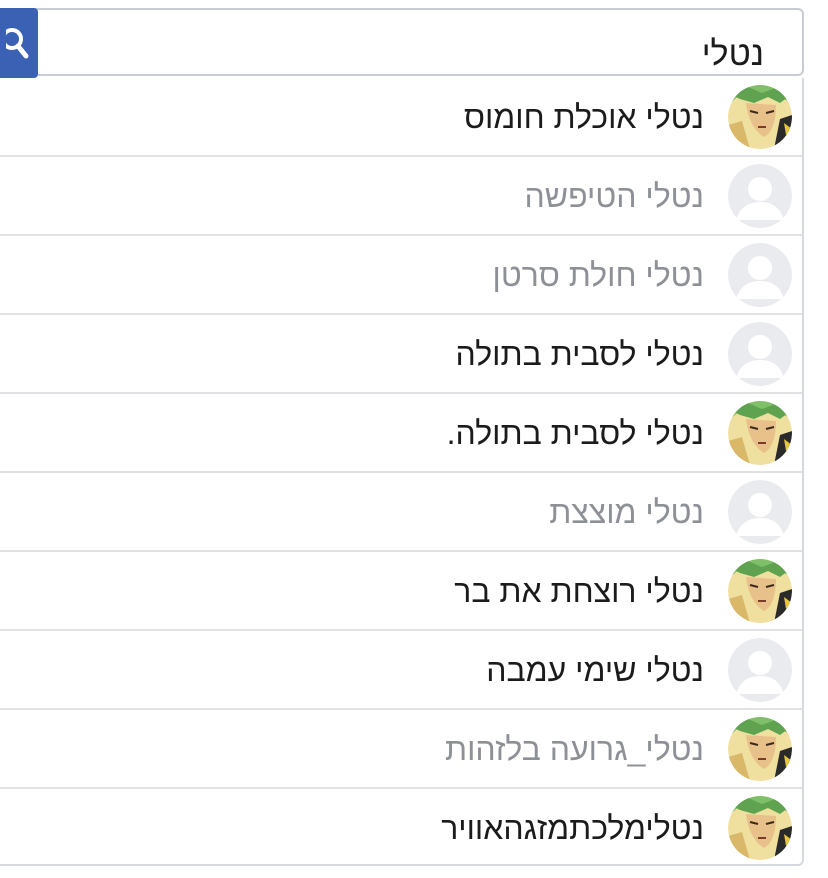 The image size is (828, 878). I want to click on result-row: נטלי אוכלת חומוס, so click(401, 117).